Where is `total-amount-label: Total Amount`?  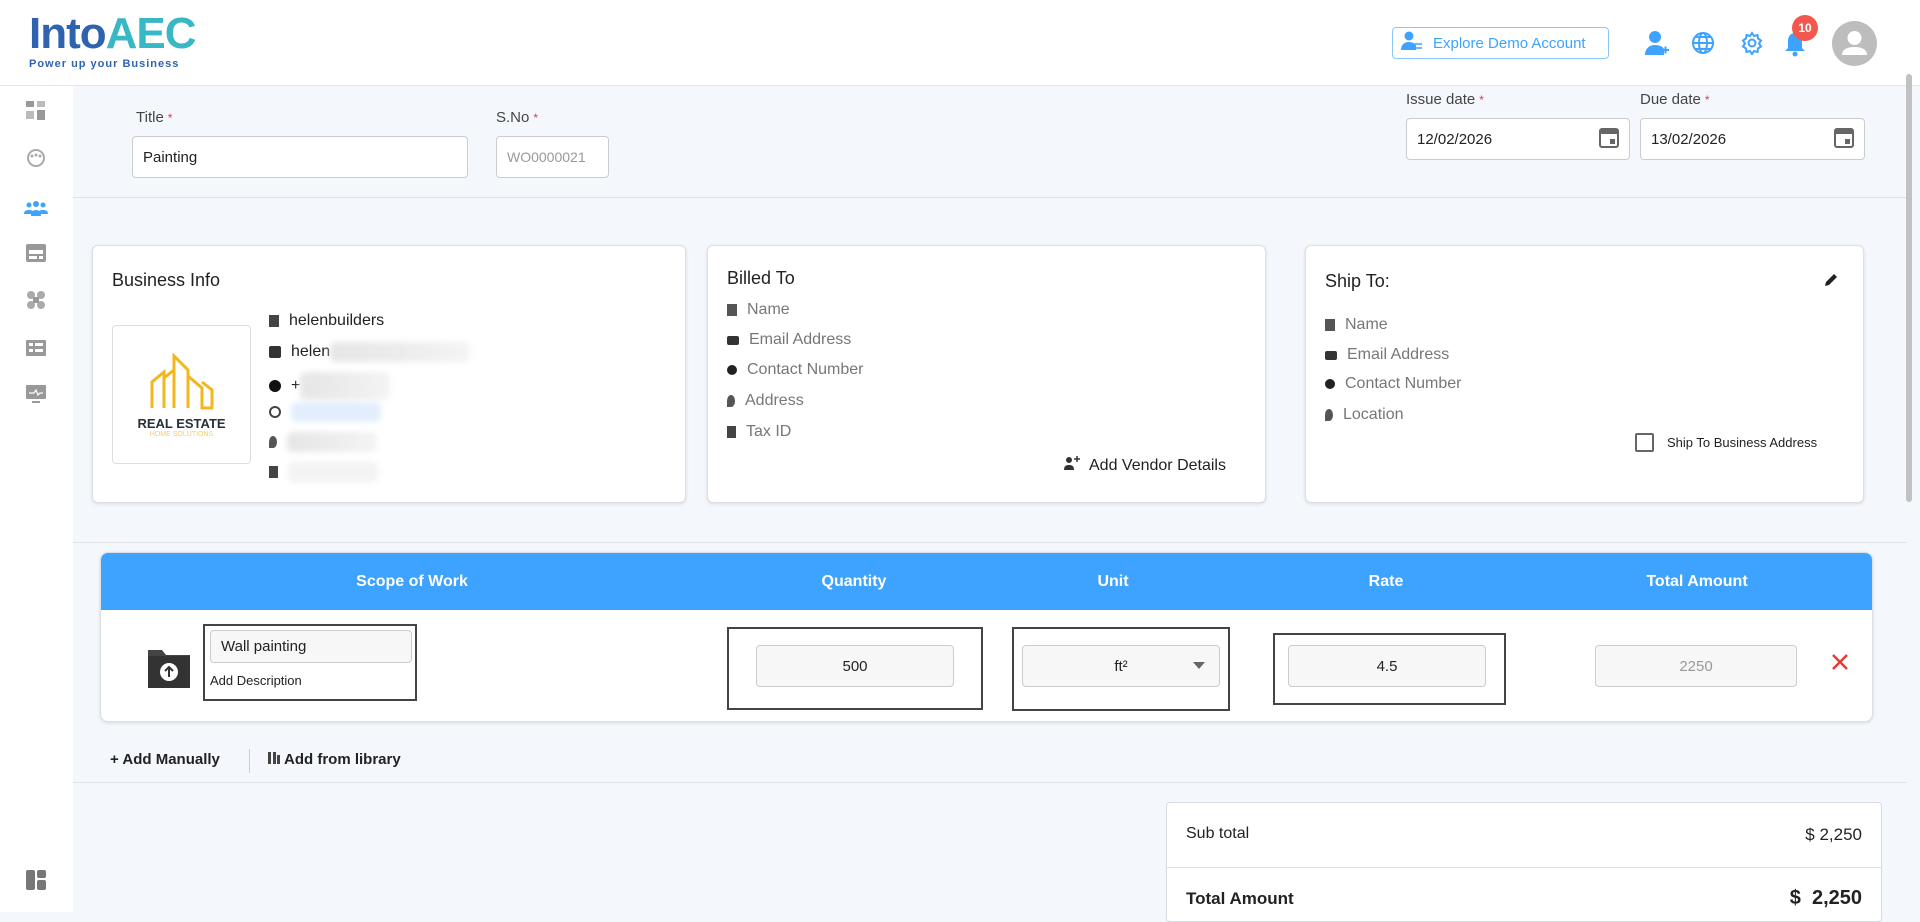 total-amount-label: Total Amount is located at coordinates (1240, 898).